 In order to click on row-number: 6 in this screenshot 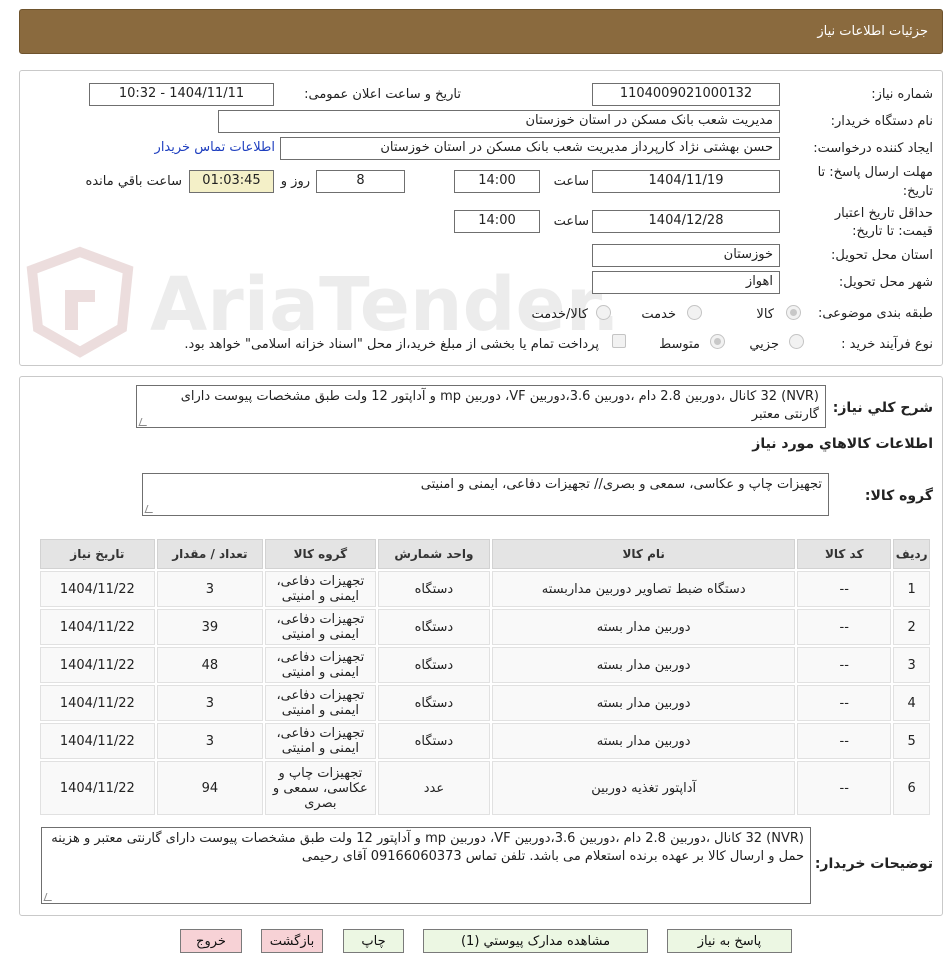, I will do `click(911, 788)`.